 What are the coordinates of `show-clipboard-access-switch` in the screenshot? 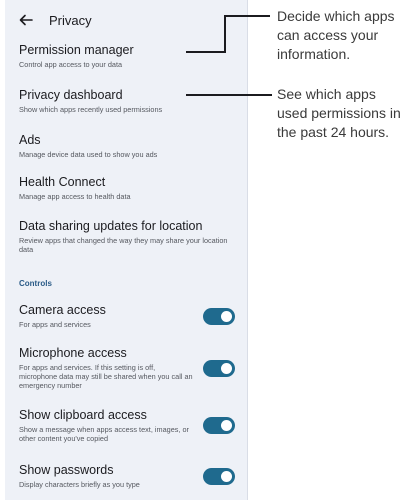 It's located at (219, 425).